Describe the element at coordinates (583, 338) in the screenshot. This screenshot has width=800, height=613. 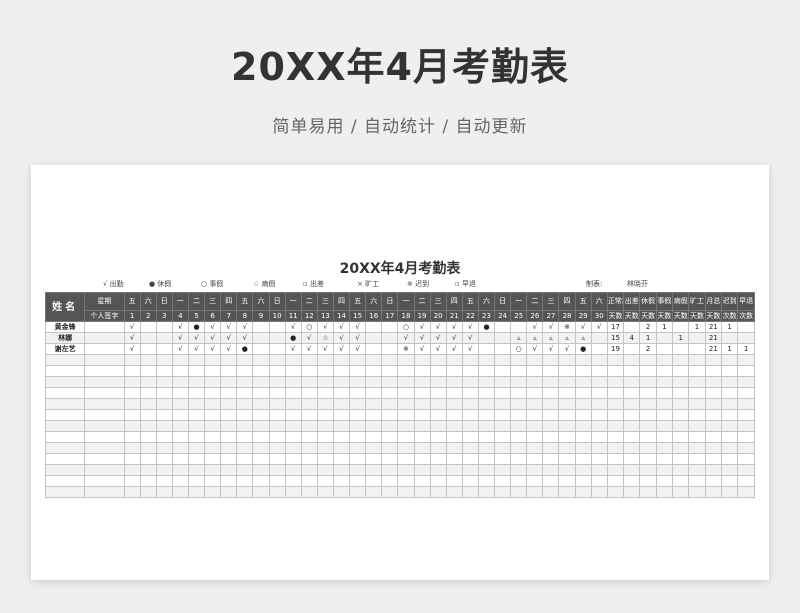
I see `attendance-cell: ▵` at that location.